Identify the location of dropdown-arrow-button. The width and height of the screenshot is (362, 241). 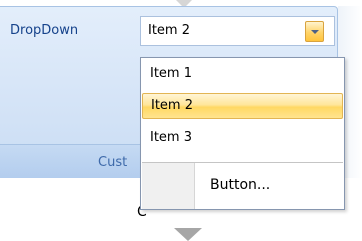
(314, 31).